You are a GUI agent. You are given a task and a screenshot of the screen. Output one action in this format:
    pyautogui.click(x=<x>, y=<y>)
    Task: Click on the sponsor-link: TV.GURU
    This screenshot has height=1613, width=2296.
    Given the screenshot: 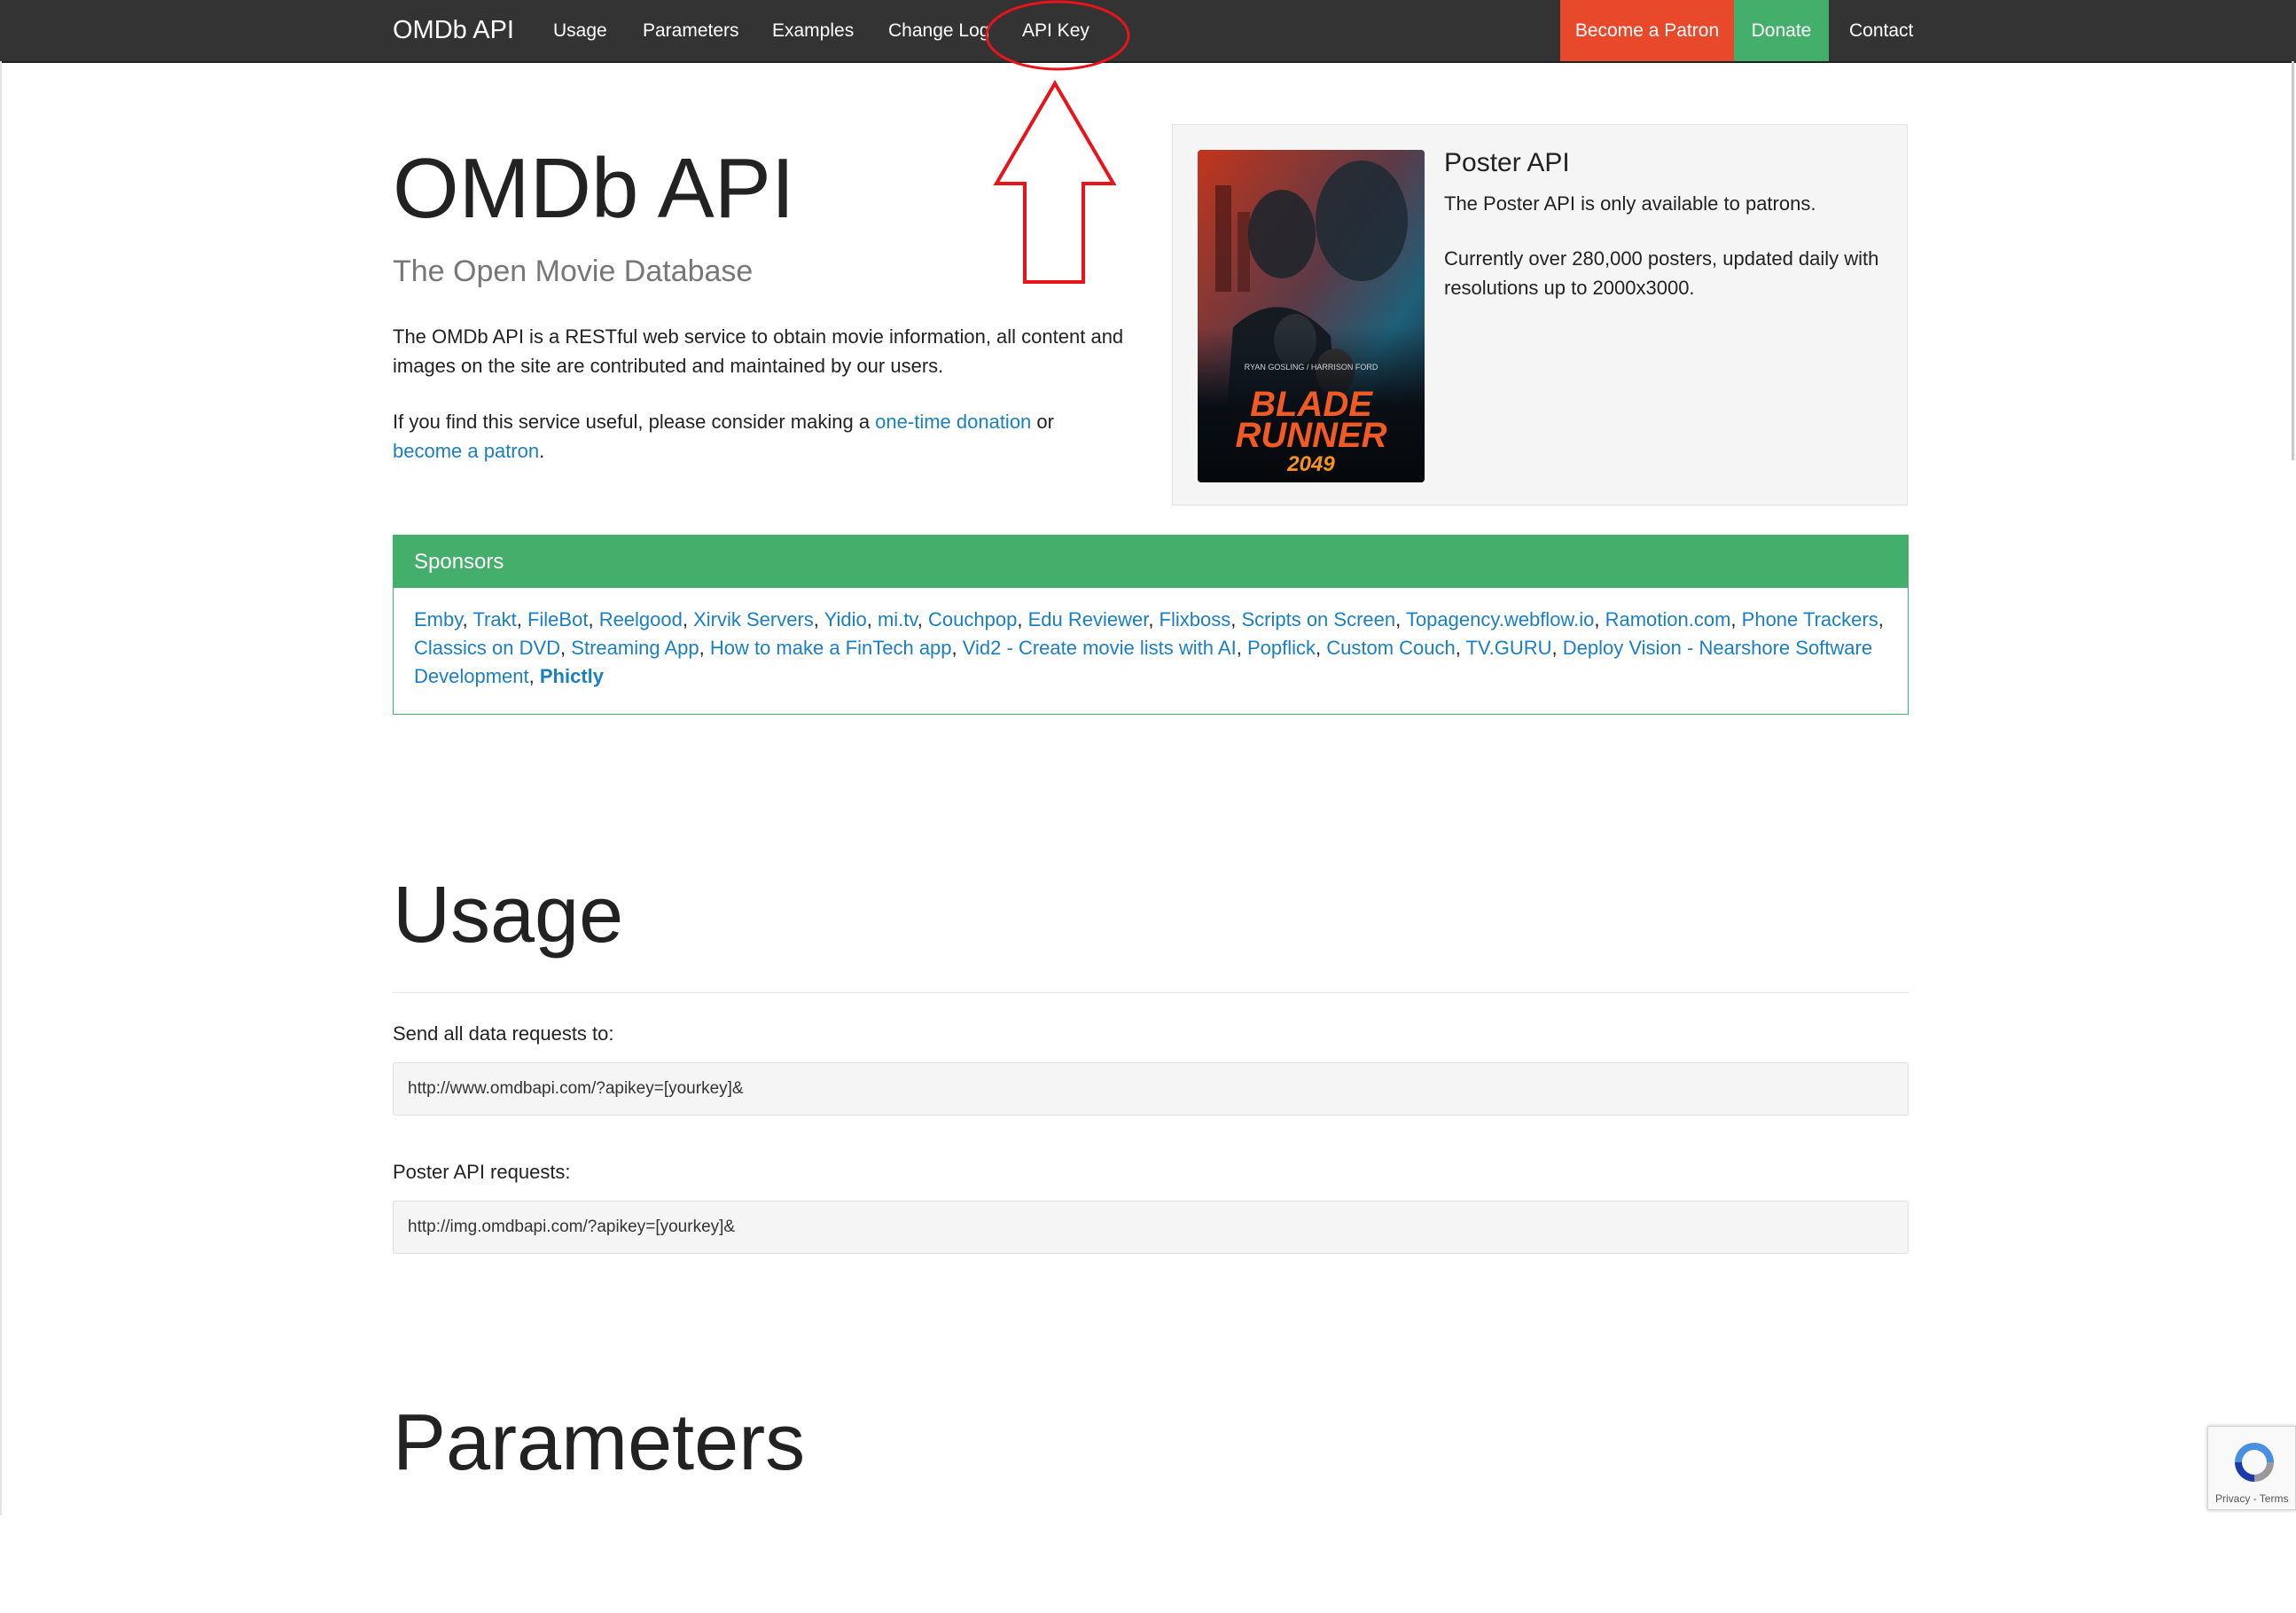 What is the action you would take?
    pyautogui.click(x=1509, y=648)
    